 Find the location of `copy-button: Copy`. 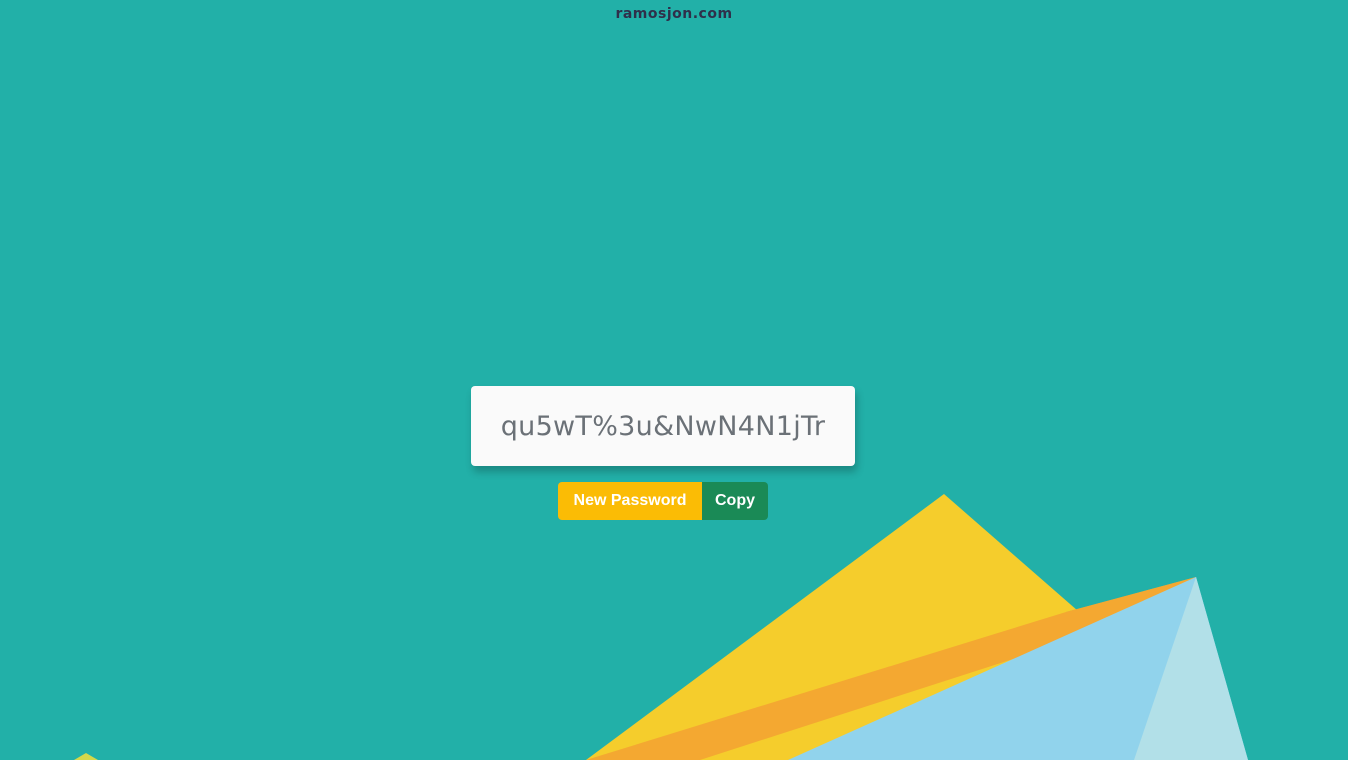

copy-button: Copy is located at coordinates (735, 501).